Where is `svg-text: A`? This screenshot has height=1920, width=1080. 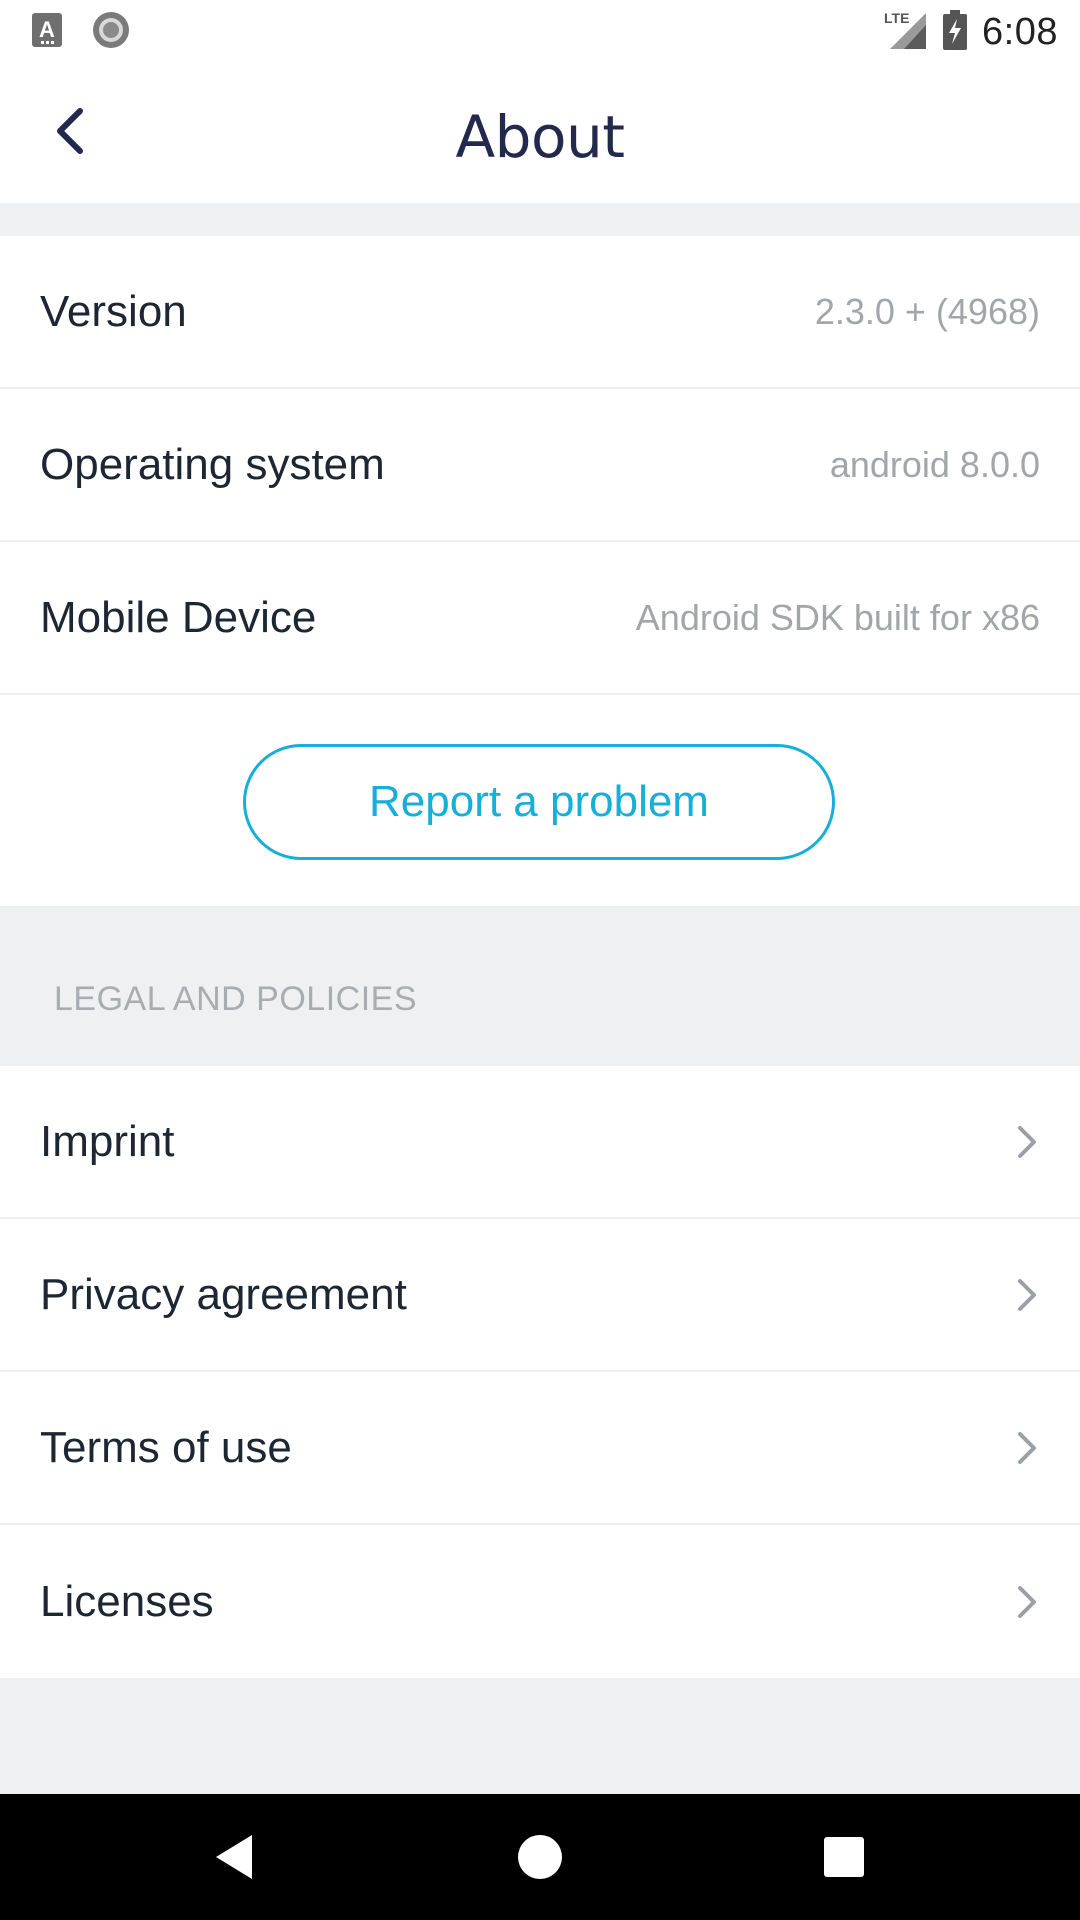 svg-text: A is located at coordinates (47, 29).